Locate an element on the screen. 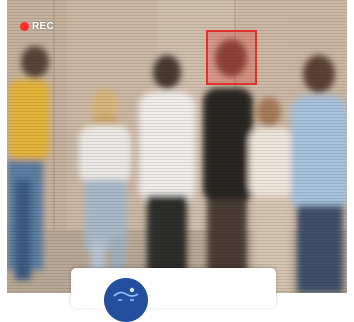 The image size is (354, 322). record-dot-icon is located at coordinates (24, 26).